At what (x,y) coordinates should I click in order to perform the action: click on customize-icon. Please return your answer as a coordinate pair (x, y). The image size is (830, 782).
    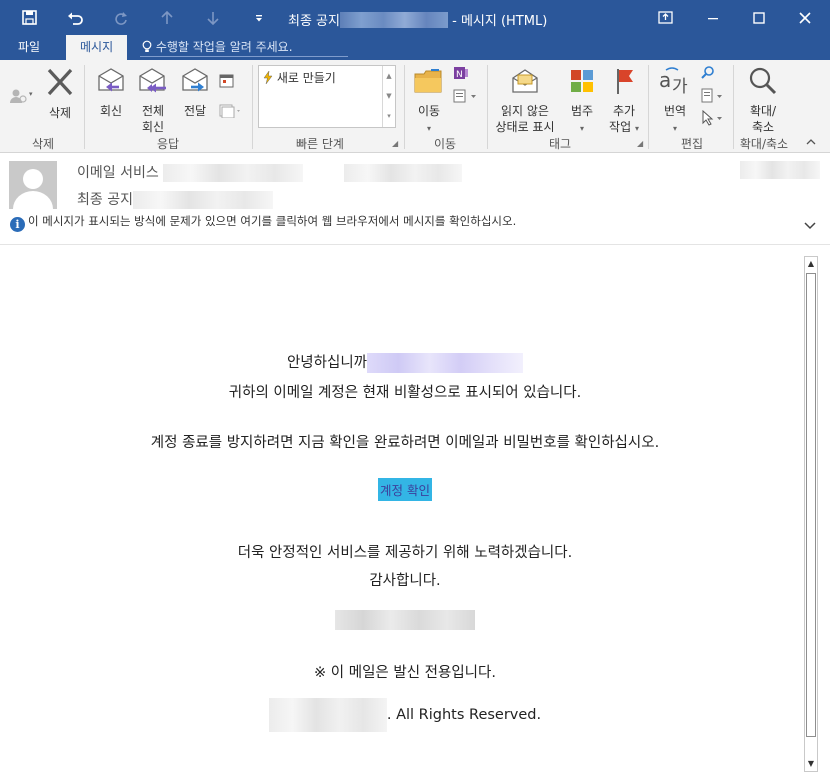
    Looking at the image, I should click on (259, 17).